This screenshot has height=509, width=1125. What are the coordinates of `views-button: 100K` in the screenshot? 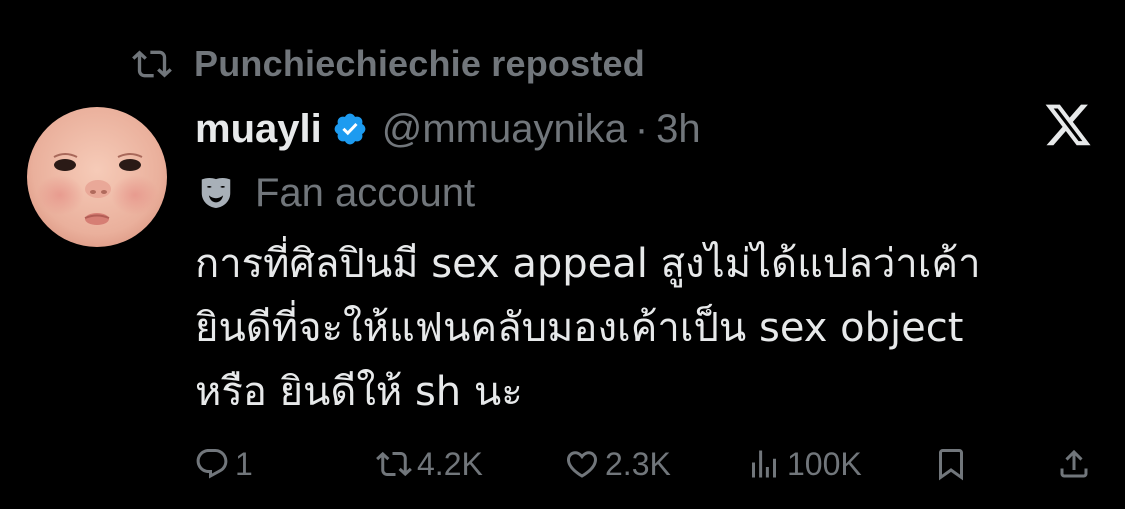 It's located at (803, 464).